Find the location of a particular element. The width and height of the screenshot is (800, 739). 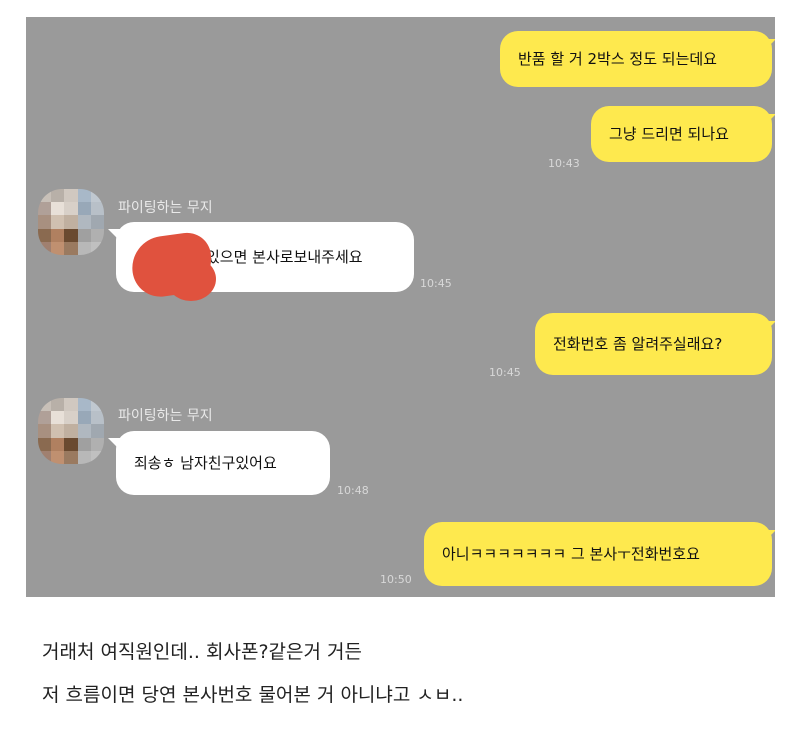

contact-message-bubble: 죄송ㅎ 남자친구있어요 is located at coordinates (223, 463).